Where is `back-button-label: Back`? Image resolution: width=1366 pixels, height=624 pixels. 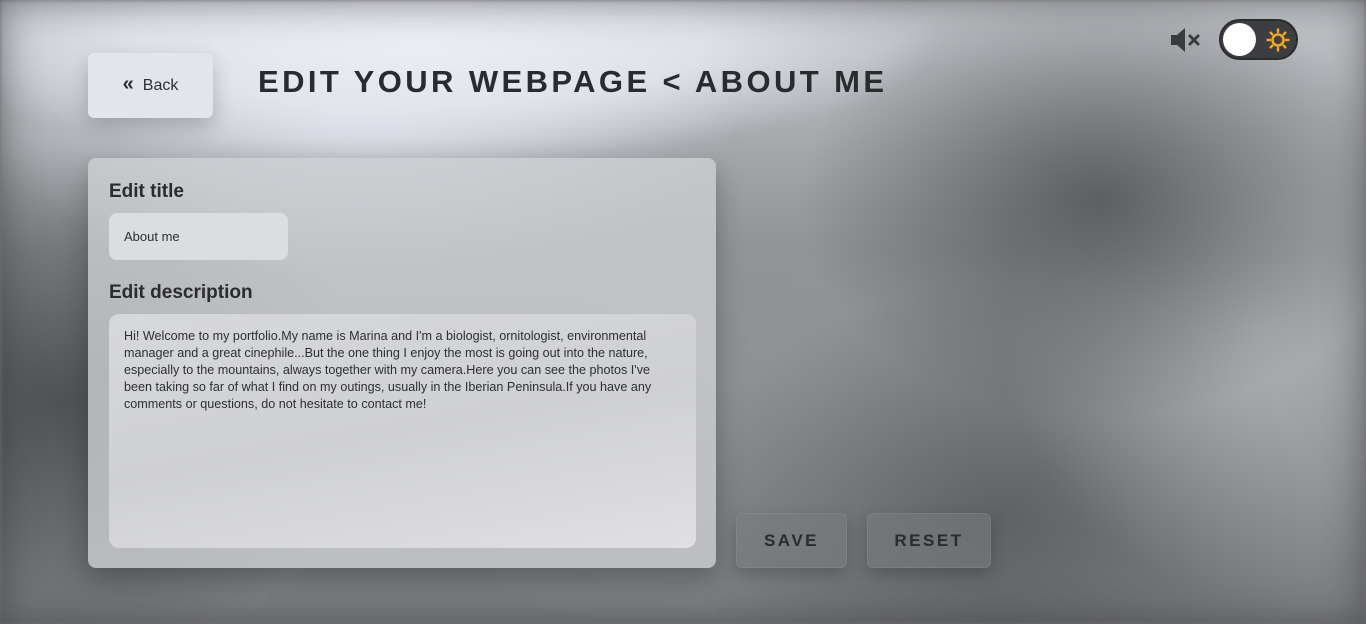 back-button-label: Back is located at coordinates (160, 85).